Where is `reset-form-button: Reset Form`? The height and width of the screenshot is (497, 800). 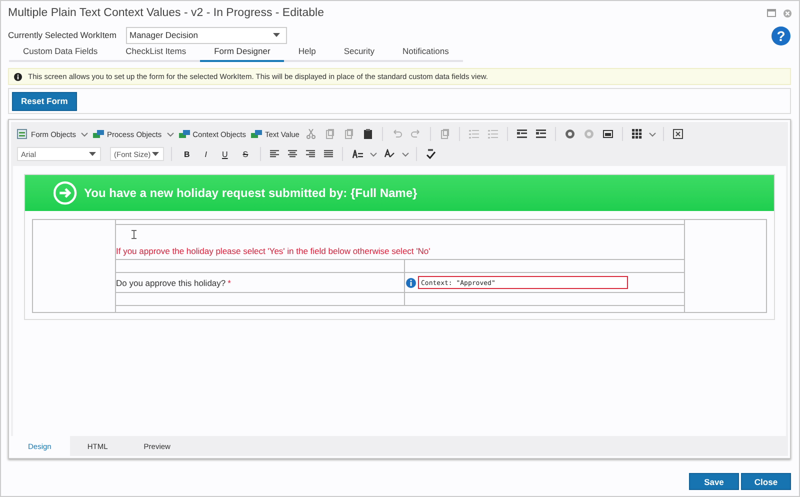
reset-form-button: Reset Form is located at coordinates (44, 101).